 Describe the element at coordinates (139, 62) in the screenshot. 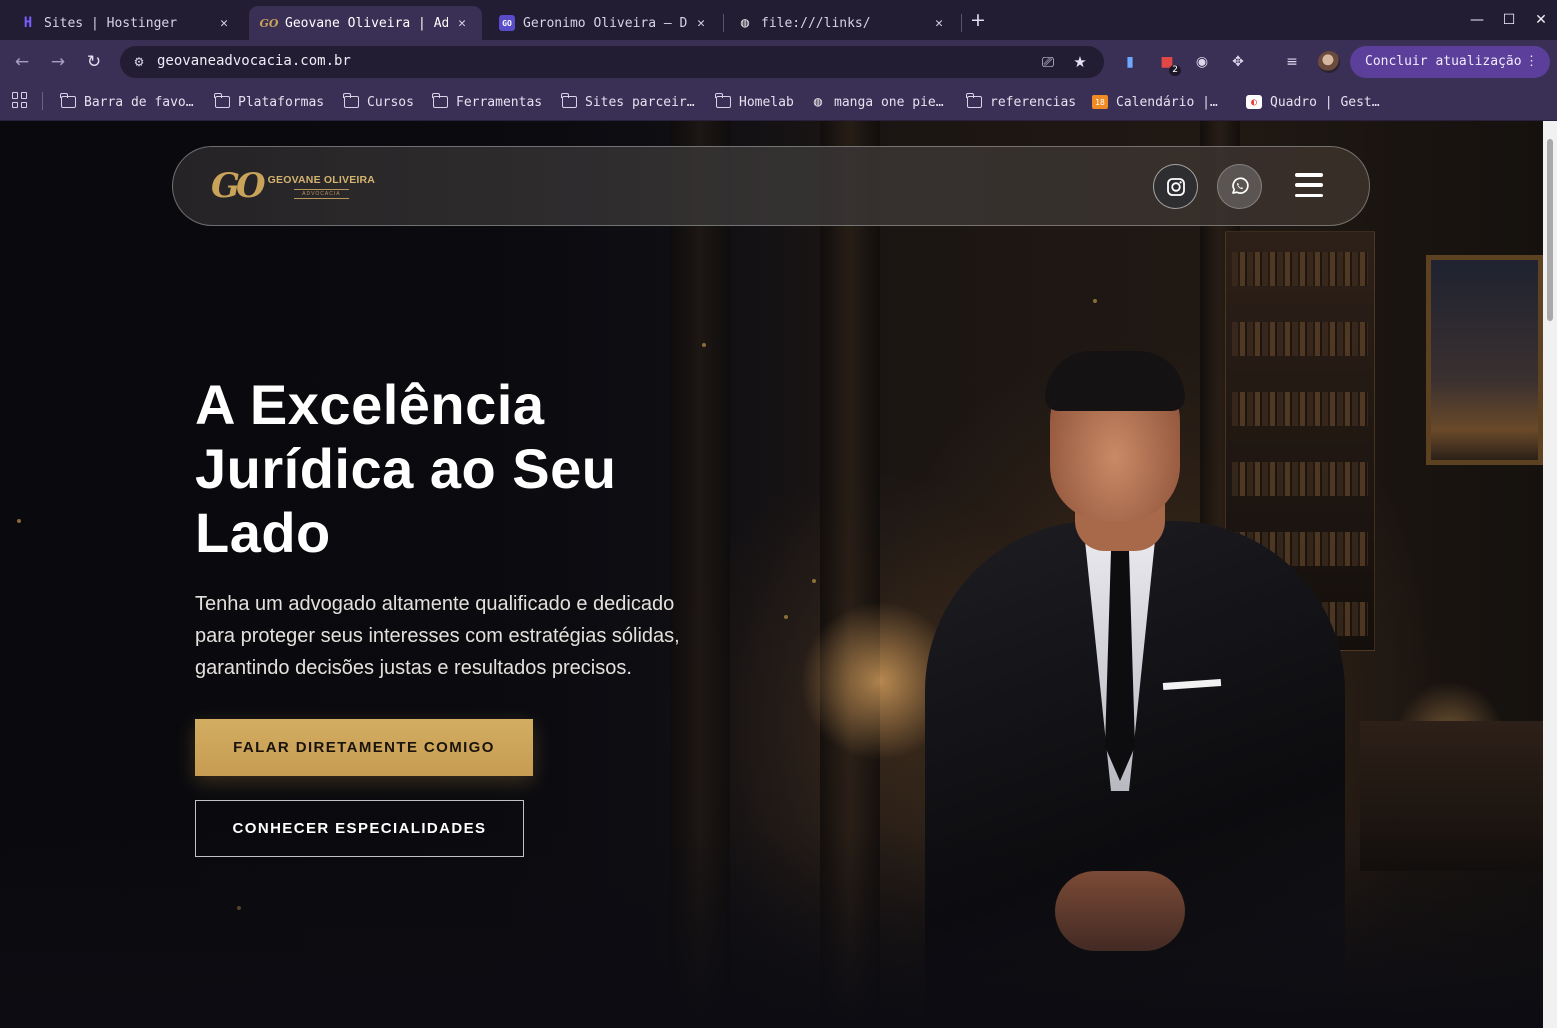

I see `site-settings-icon: ⚙` at that location.